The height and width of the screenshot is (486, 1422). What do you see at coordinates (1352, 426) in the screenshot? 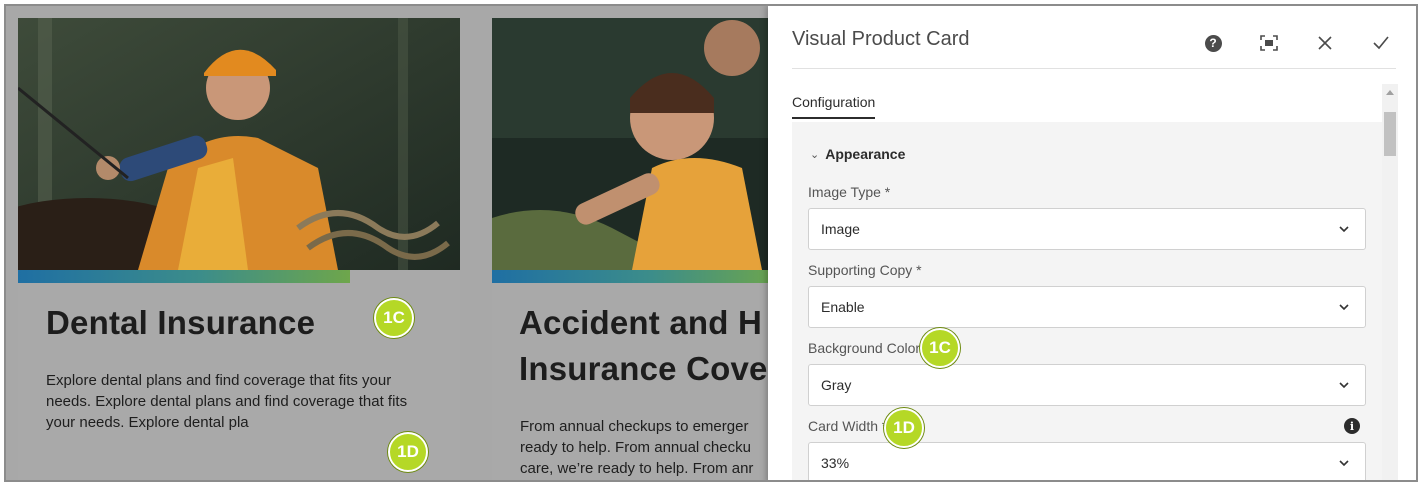
I see `info-icon: i` at bounding box center [1352, 426].